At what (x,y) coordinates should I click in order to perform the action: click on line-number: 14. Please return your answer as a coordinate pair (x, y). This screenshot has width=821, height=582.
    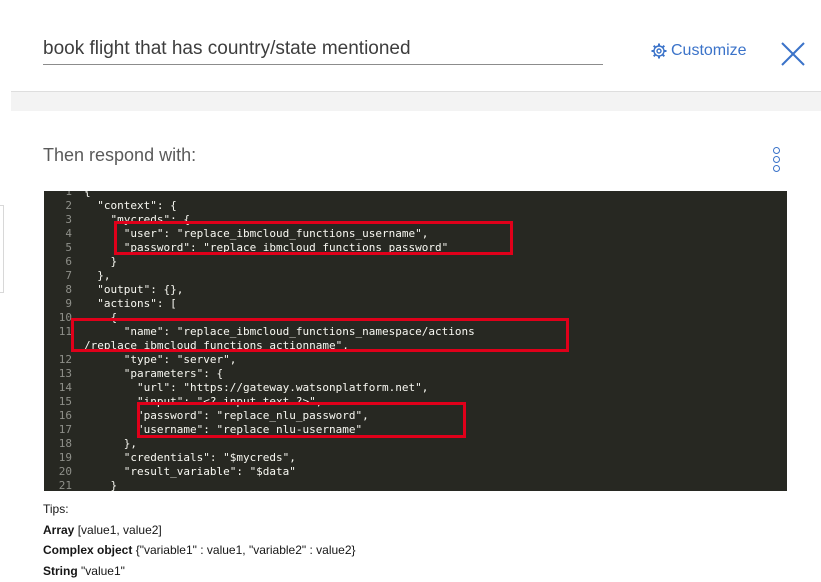
    Looking at the image, I should click on (65, 387).